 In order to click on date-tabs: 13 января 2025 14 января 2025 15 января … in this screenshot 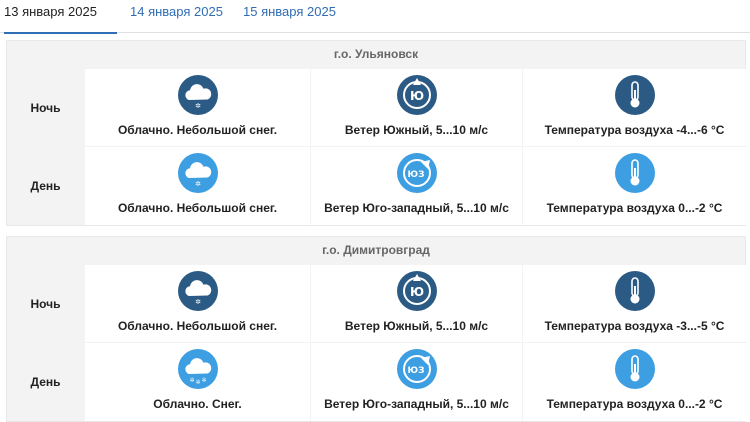, I will do `click(375, 17)`.